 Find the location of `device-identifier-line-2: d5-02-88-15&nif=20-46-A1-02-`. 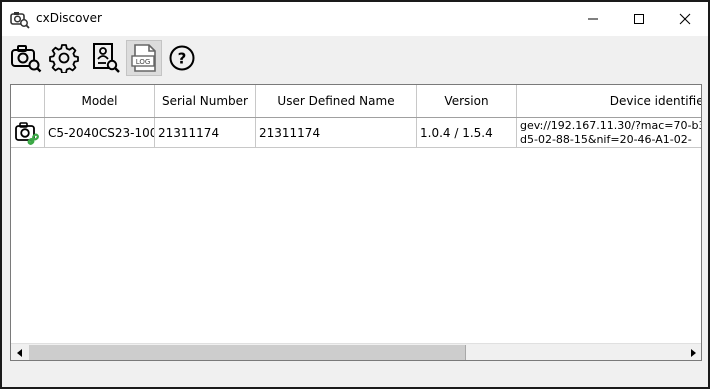

device-identifier-line-2: d5-02-88-15&nif=20-46-A1-02- is located at coordinates (606, 139).